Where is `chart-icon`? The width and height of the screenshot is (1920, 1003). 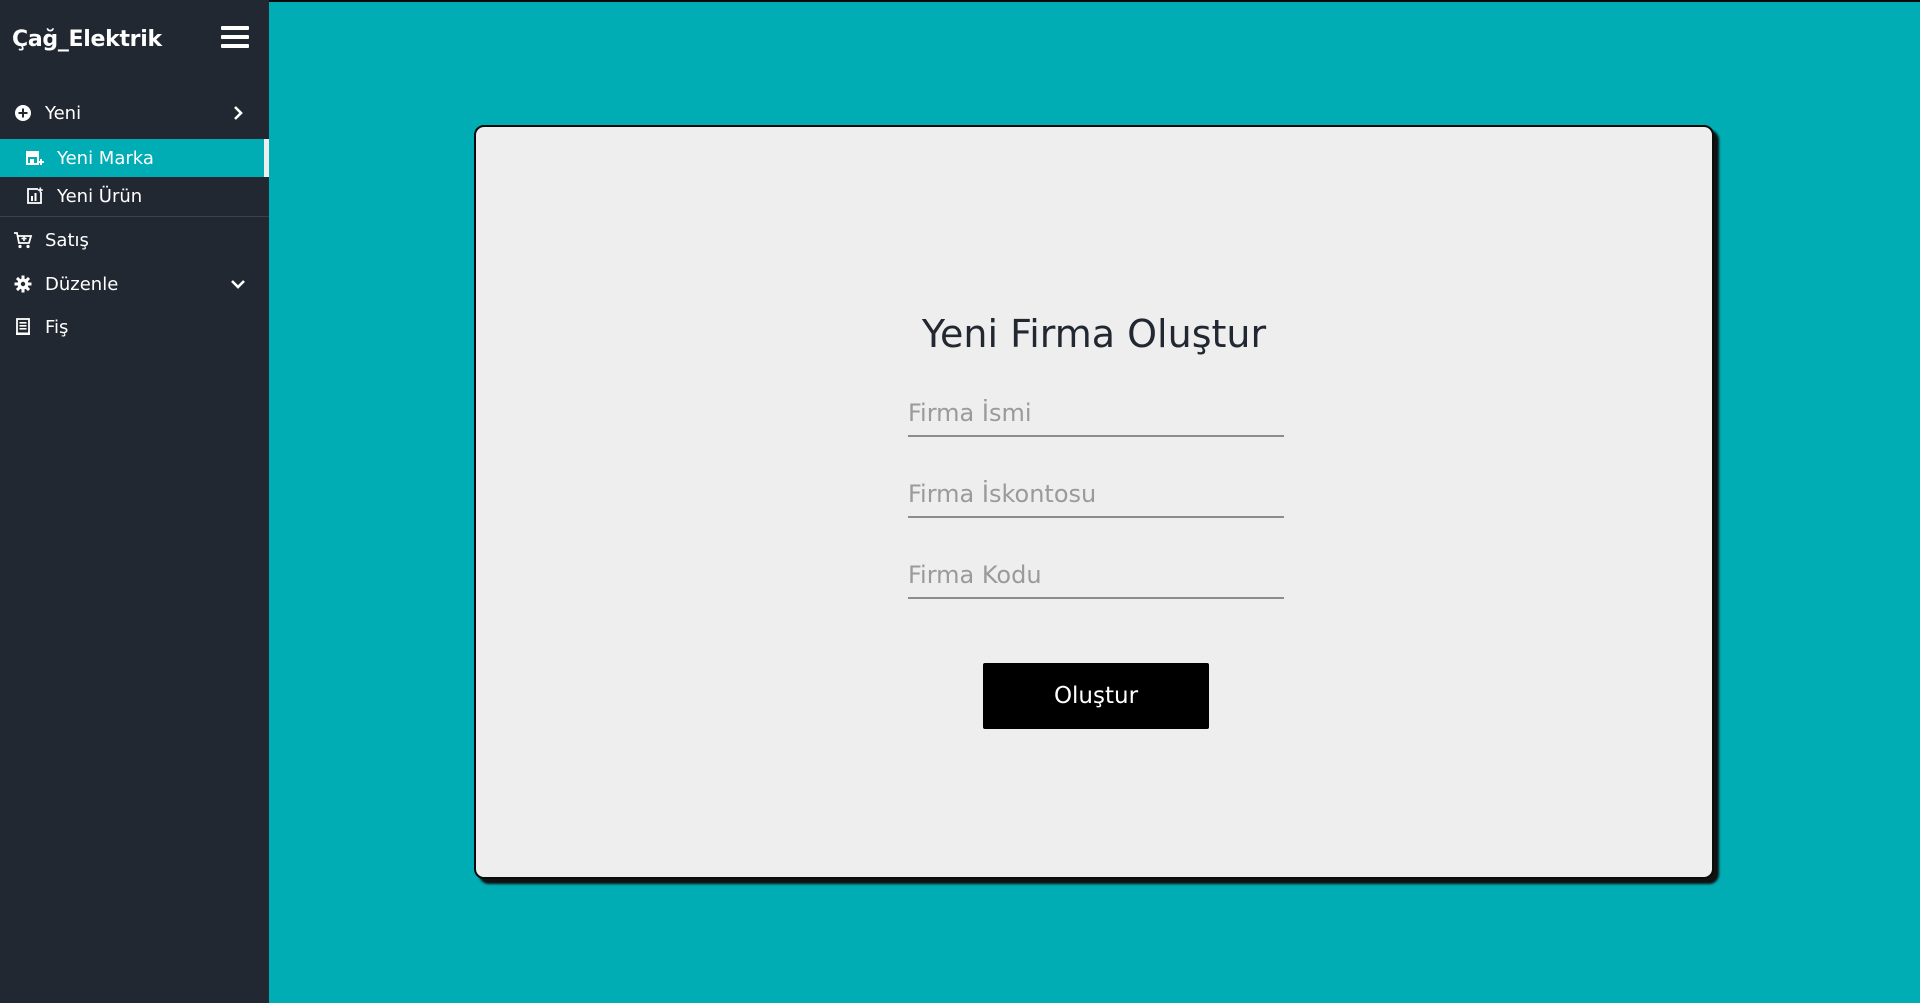
chart-icon is located at coordinates (35, 196).